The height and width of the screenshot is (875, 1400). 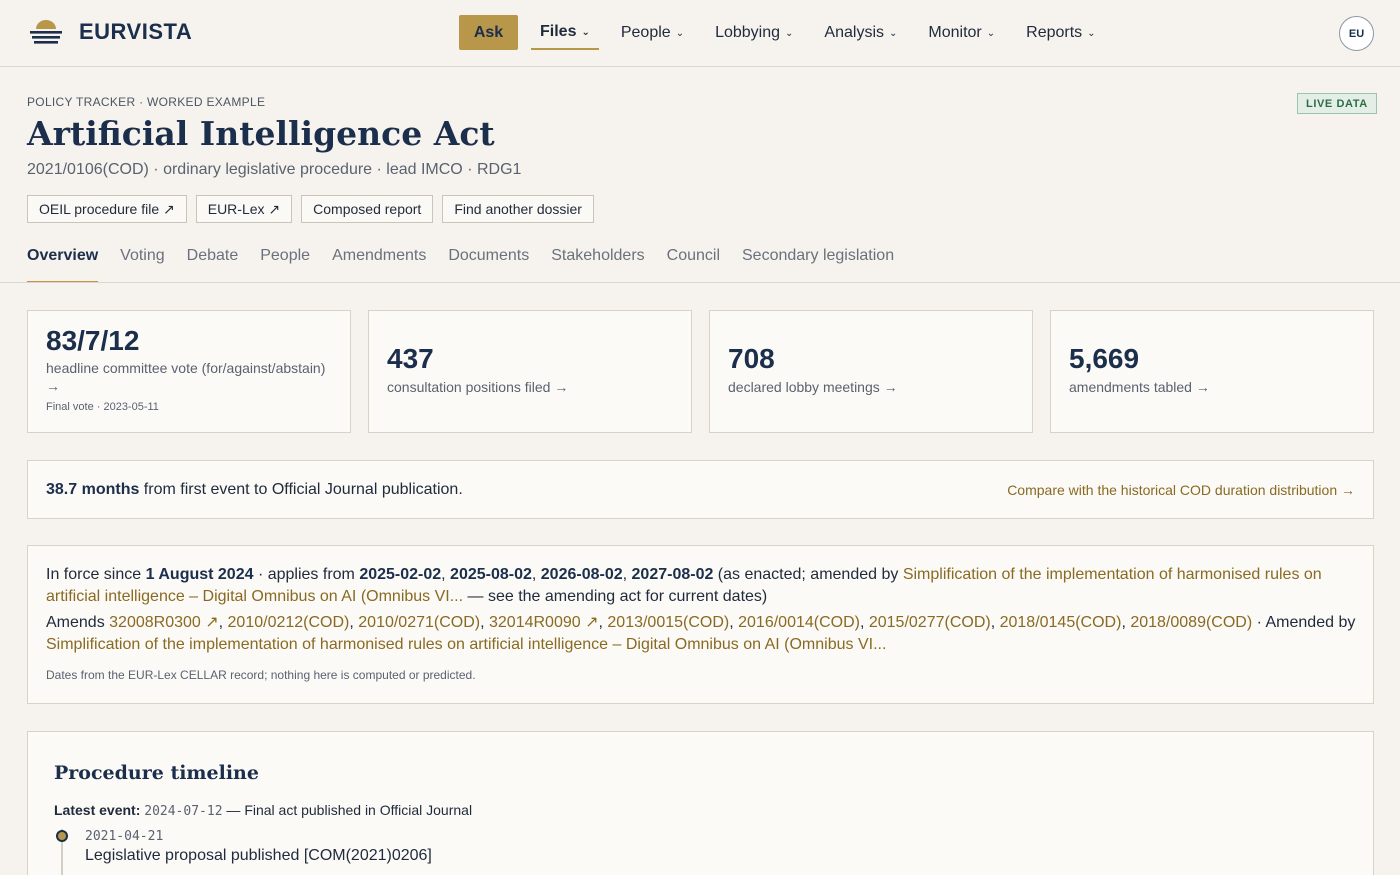 What do you see at coordinates (96, 574) in the screenshot?
I see `in-force-prefix: In force since` at bounding box center [96, 574].